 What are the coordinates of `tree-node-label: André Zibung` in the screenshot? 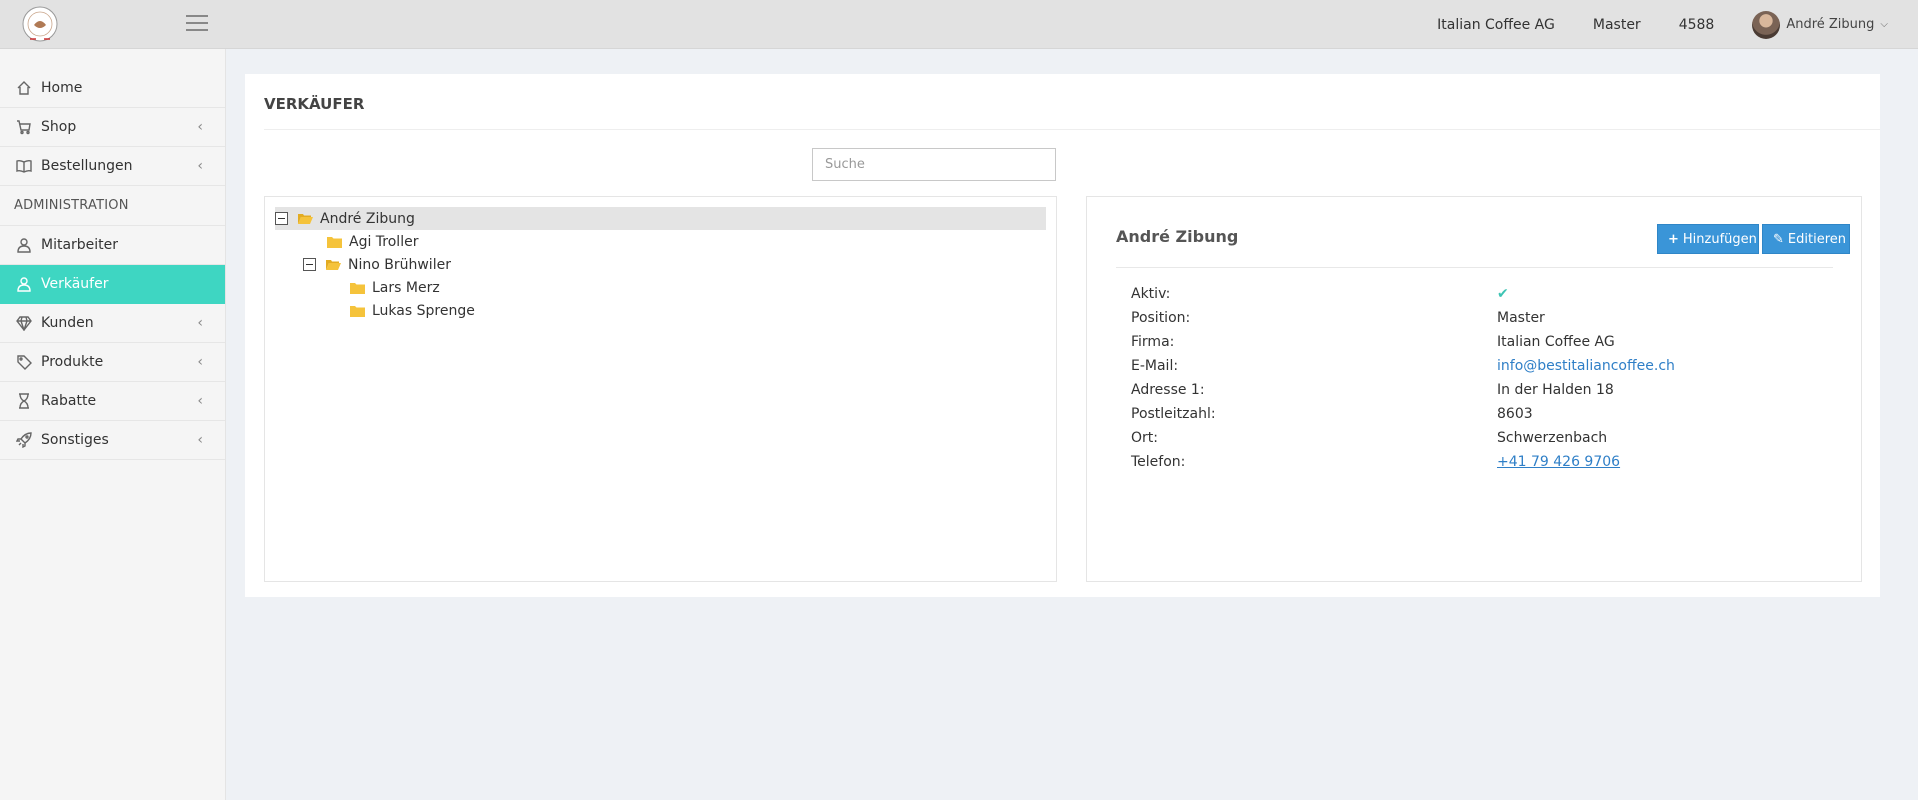 It's located at (367, 218).